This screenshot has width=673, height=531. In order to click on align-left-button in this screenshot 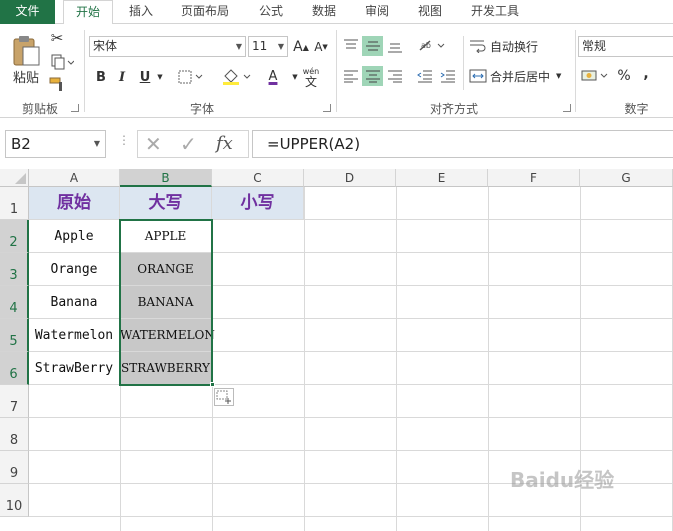, I will do `click(351, 76)`.